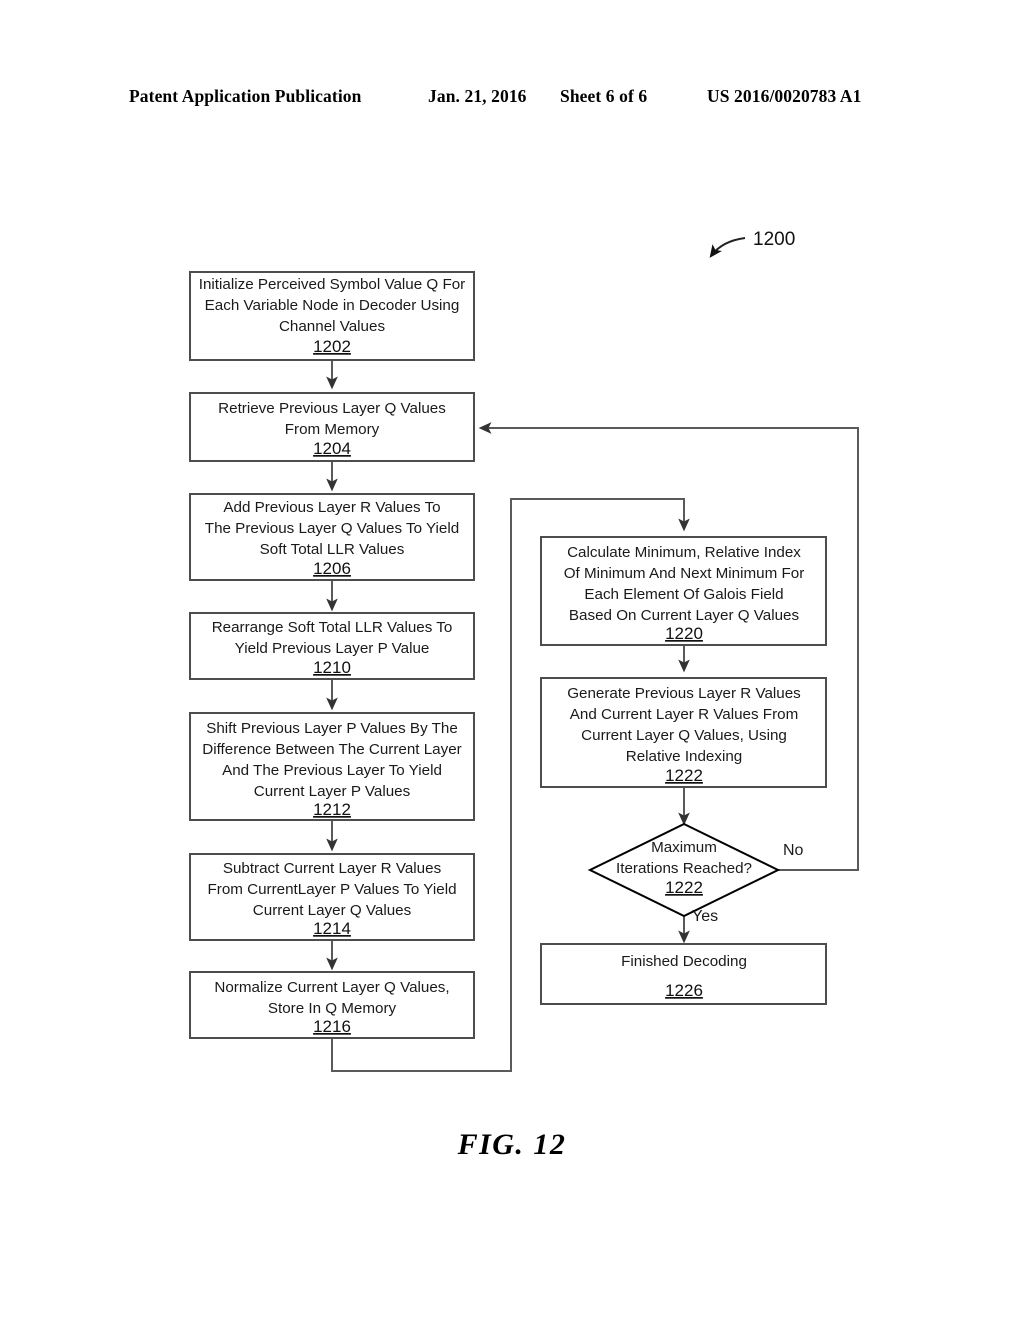  I want to click on node-1202-line-2: Each Variable Node in Decoder Using, so click(332, 305).